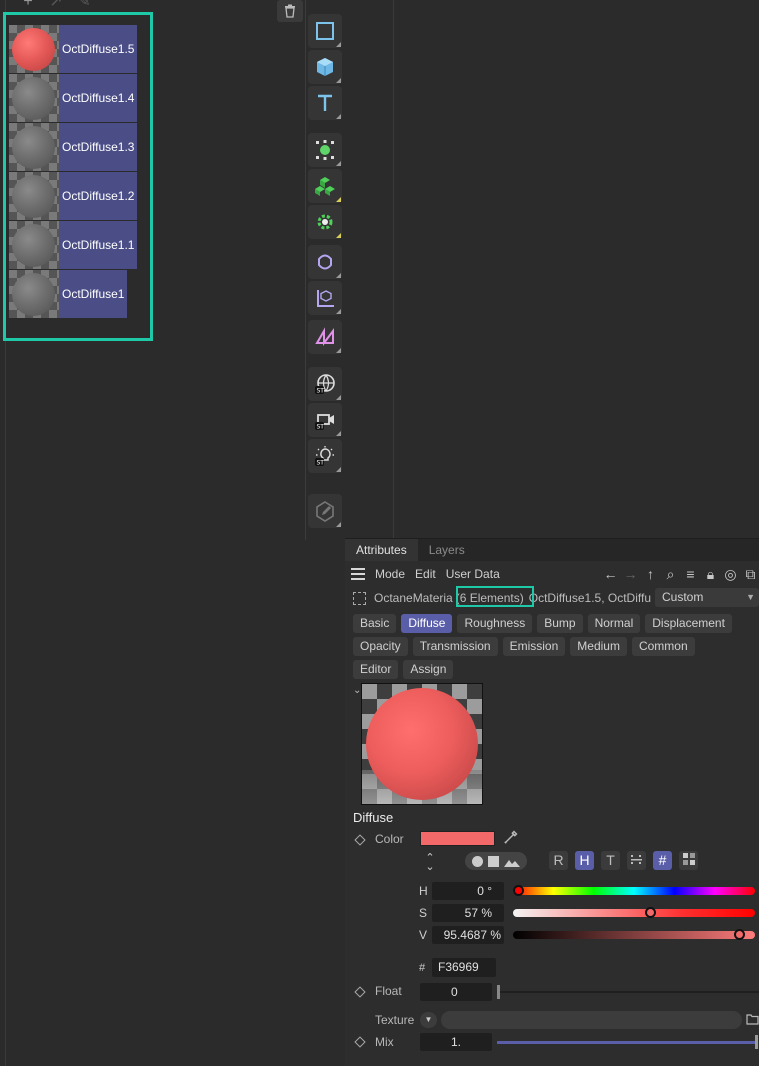 This screenshot has height=1066, width=759. What do you see at coordinates (359, 598) in the screenshot?
I see `material-type-icon` at bounding box center [359, 598].